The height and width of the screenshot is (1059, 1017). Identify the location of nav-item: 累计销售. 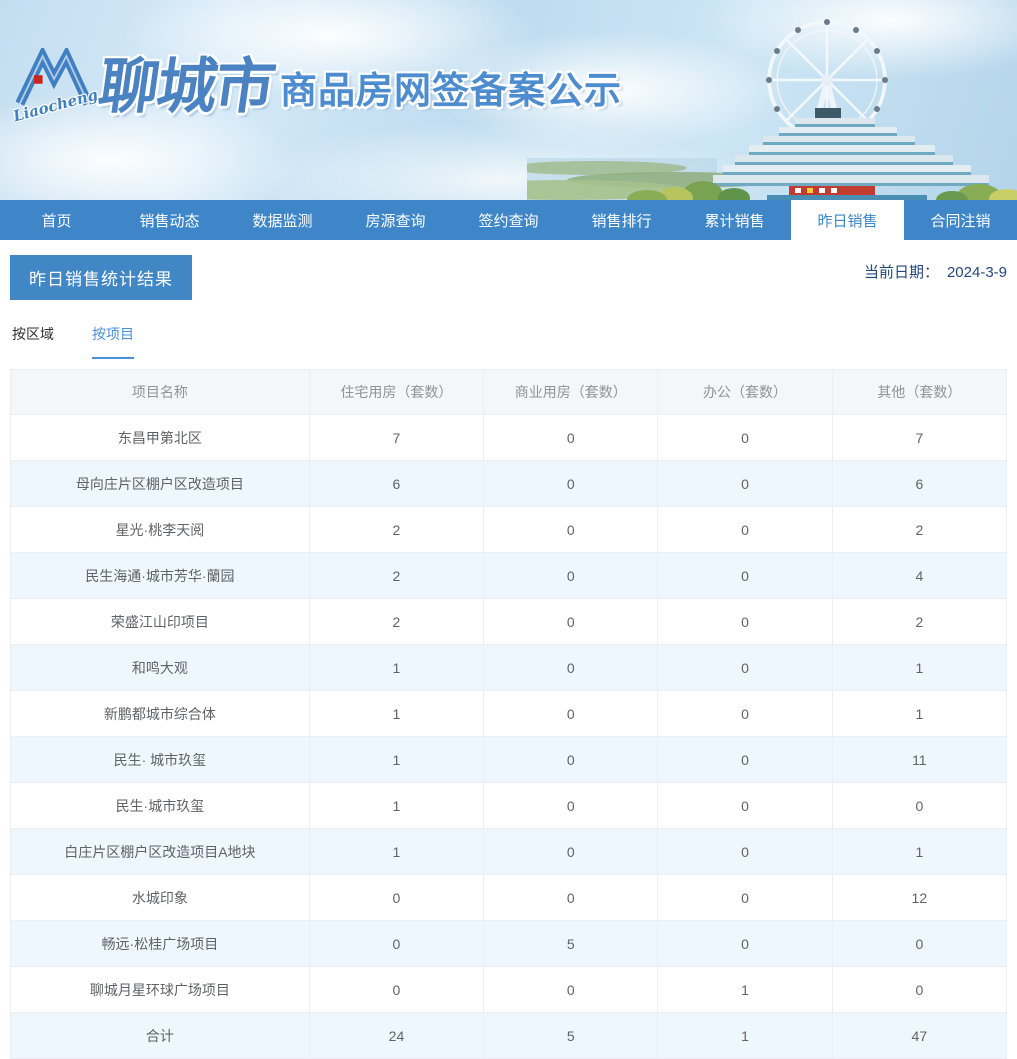
(734, 220).